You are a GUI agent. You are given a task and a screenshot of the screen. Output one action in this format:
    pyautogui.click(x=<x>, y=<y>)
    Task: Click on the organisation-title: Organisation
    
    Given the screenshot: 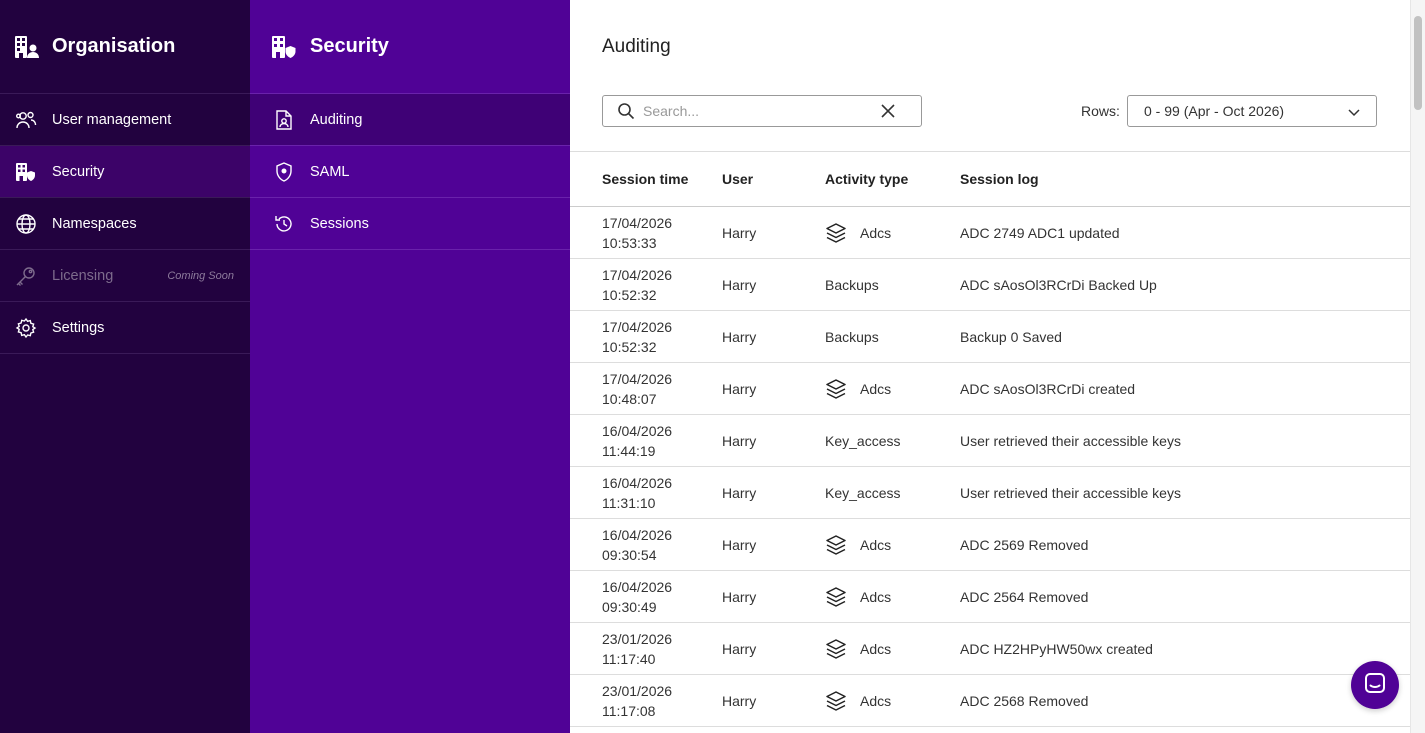 What is the action you would take?
    pyautogui.click(x=114, y=46)
    